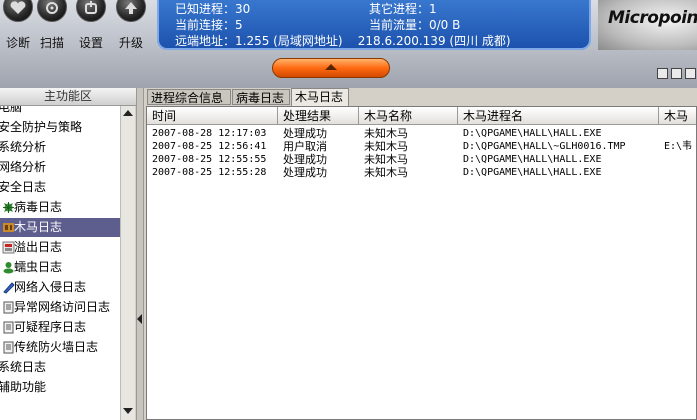 The image size is (697, 420). What do you see at coordinates (91, 26) in the screenshot?
I see `settings-button: 设置` at bounding box center [91, 26].